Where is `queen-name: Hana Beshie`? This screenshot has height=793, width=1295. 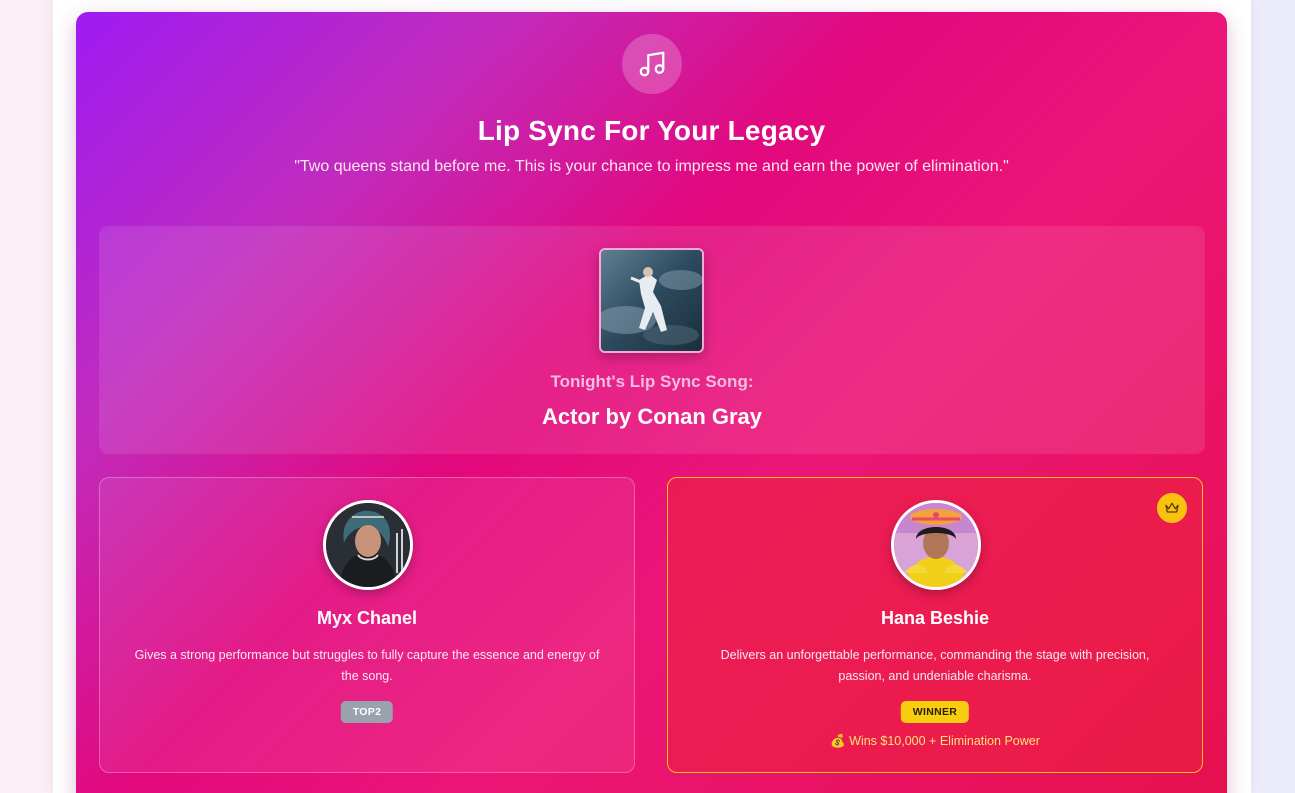
queen-name: Hana Beshie is located at coordinates (935, 618).